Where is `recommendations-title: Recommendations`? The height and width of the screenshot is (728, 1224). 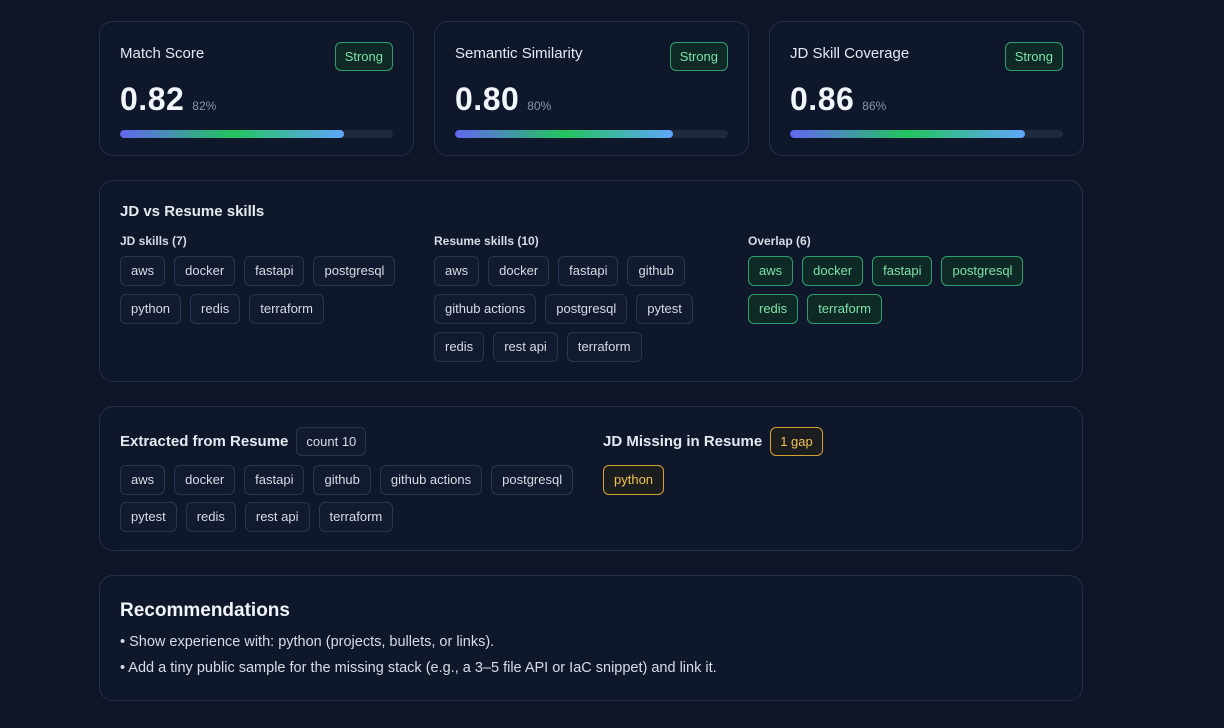
recommendations-title: Recommendations is located at coordinates (205, 610).